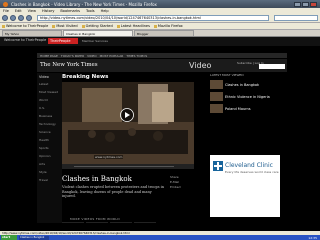 The width and height of the screenshot is (320, 240). I want to click on nav-most-popular: MOST POPULAR, so click(112, 56).